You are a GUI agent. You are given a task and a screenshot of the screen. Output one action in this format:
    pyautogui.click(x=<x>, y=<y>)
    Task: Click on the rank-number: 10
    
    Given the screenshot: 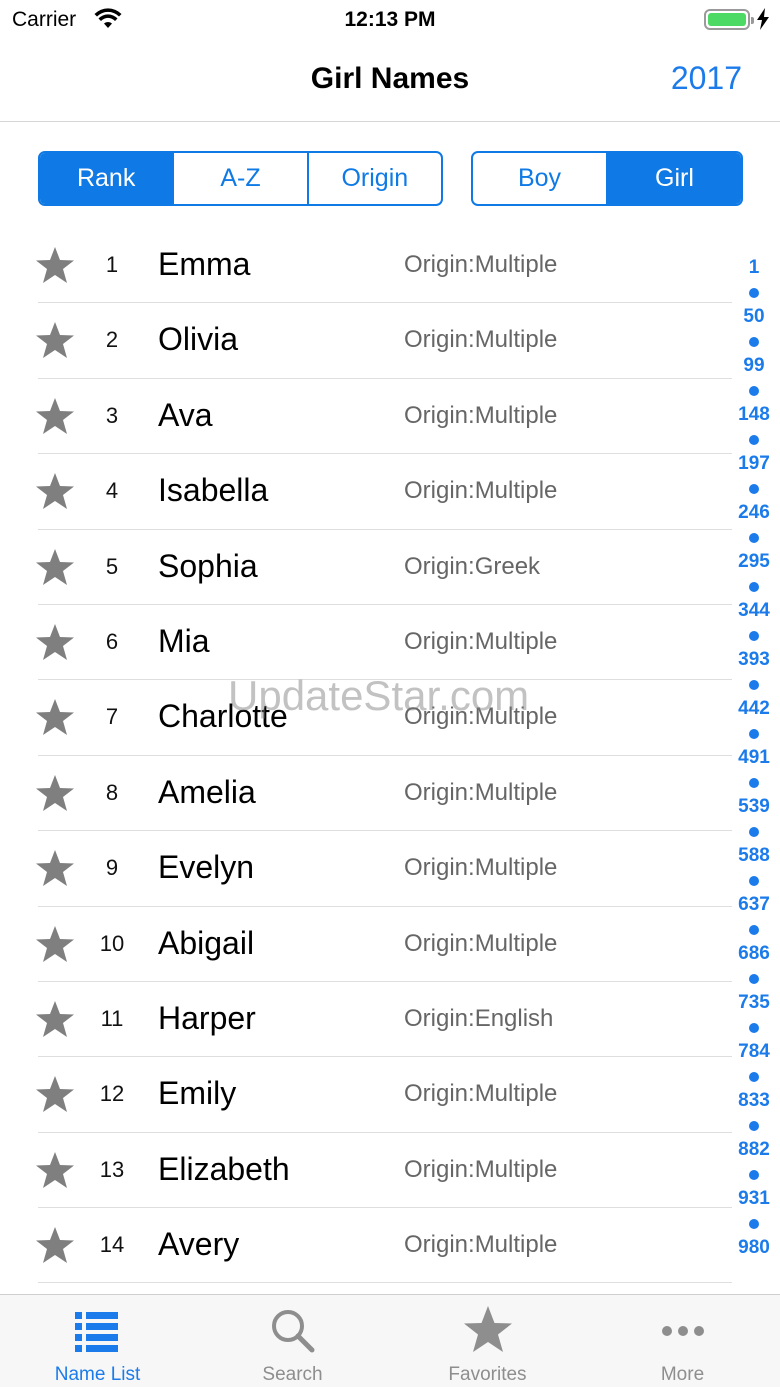 What is the action you would take?
    pyautogui.click(x=112, y=943)
    